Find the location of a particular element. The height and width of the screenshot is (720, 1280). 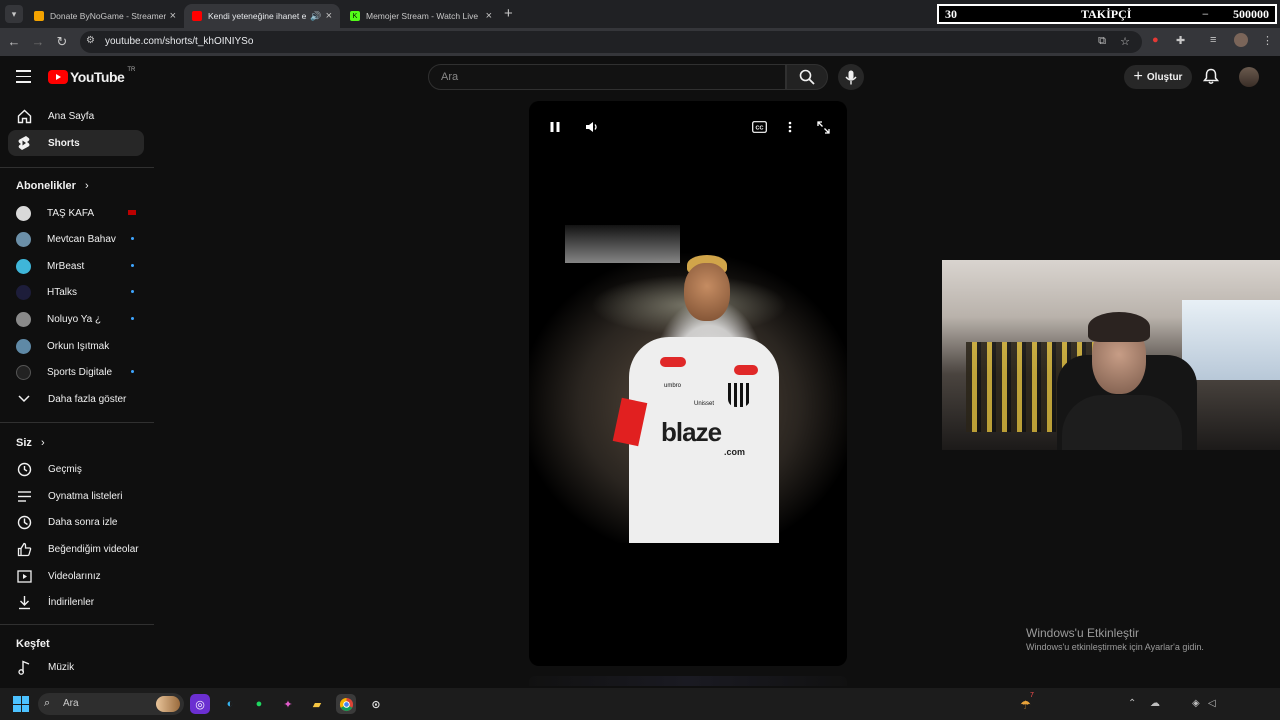

sidebar-item-playlists: Oynatma listeleri is located at coordinates (76, 496).